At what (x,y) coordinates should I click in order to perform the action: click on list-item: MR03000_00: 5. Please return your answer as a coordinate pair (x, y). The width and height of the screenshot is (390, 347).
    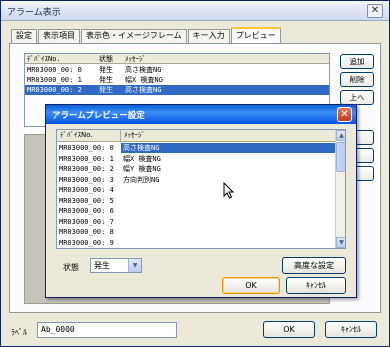
    Looking at the image, I should click on (196, 201).